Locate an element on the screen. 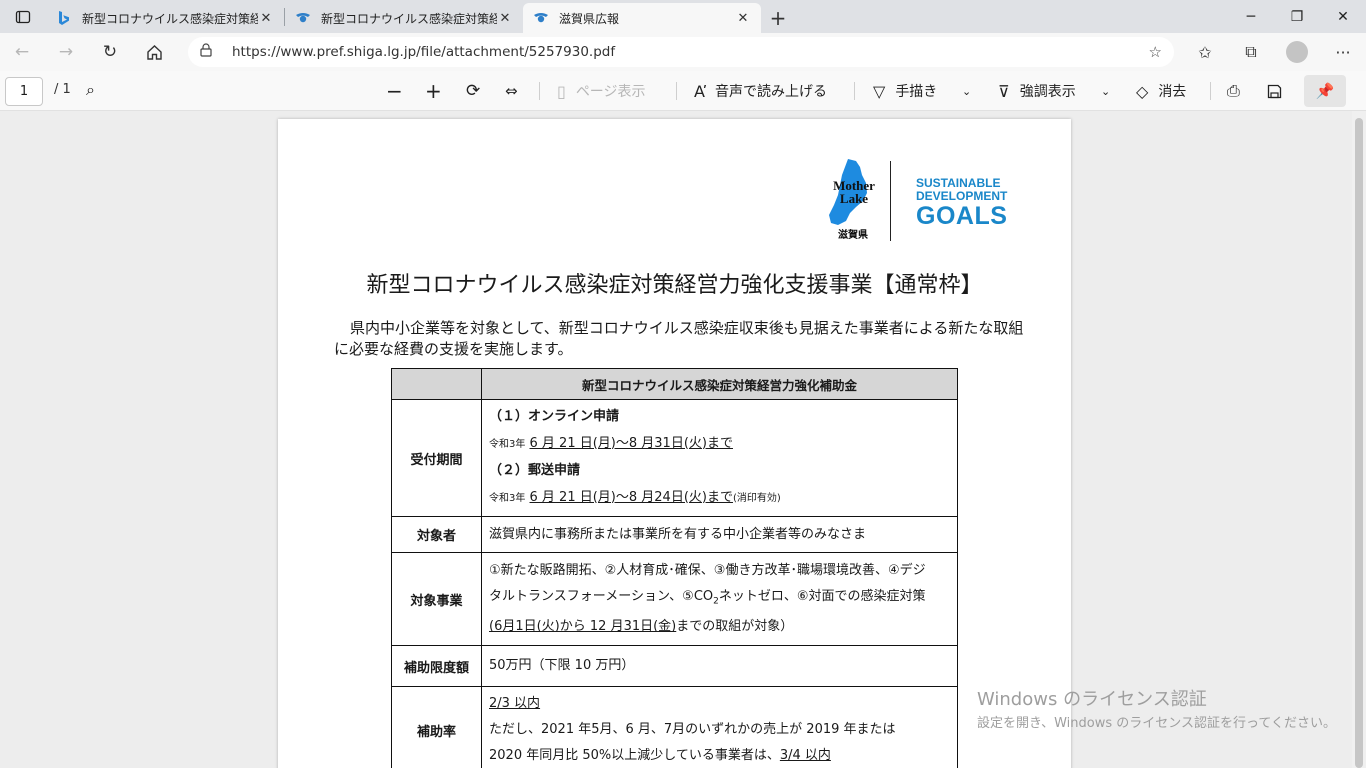 Image resolution: width=1366 pixels, height=768 pixels. table-row: 対象者 滋賀県内に事務所または事業所を有する中小企業者等のみなさま is located at coordinates (674, 534).